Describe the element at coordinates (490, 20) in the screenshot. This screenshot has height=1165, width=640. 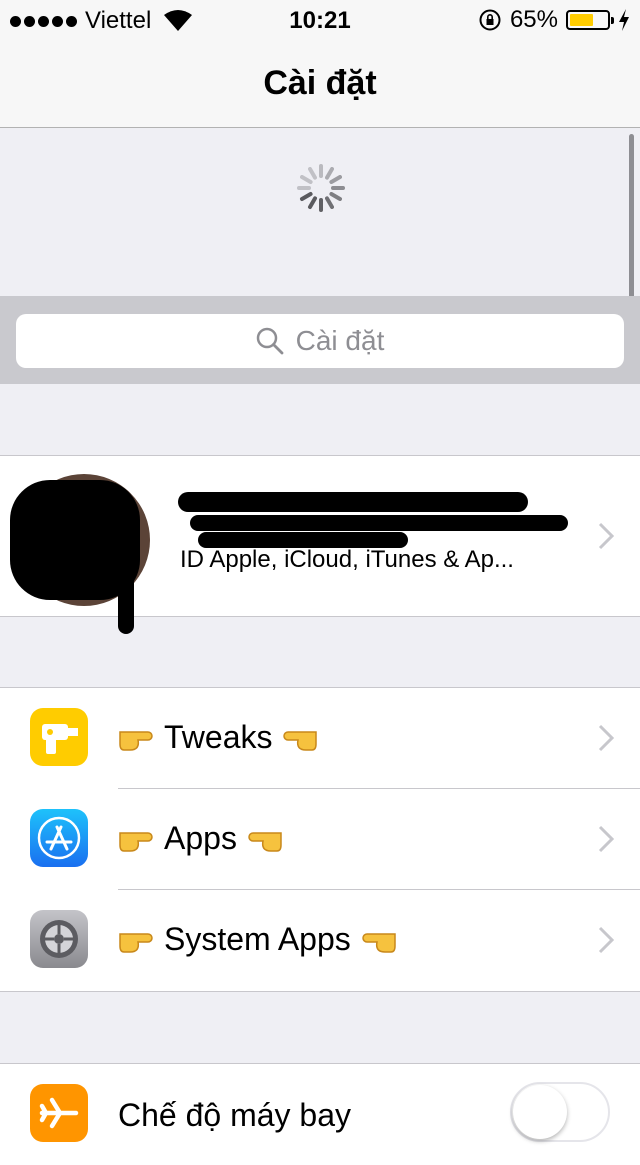
I see `orientation-lock-icon` at that location.